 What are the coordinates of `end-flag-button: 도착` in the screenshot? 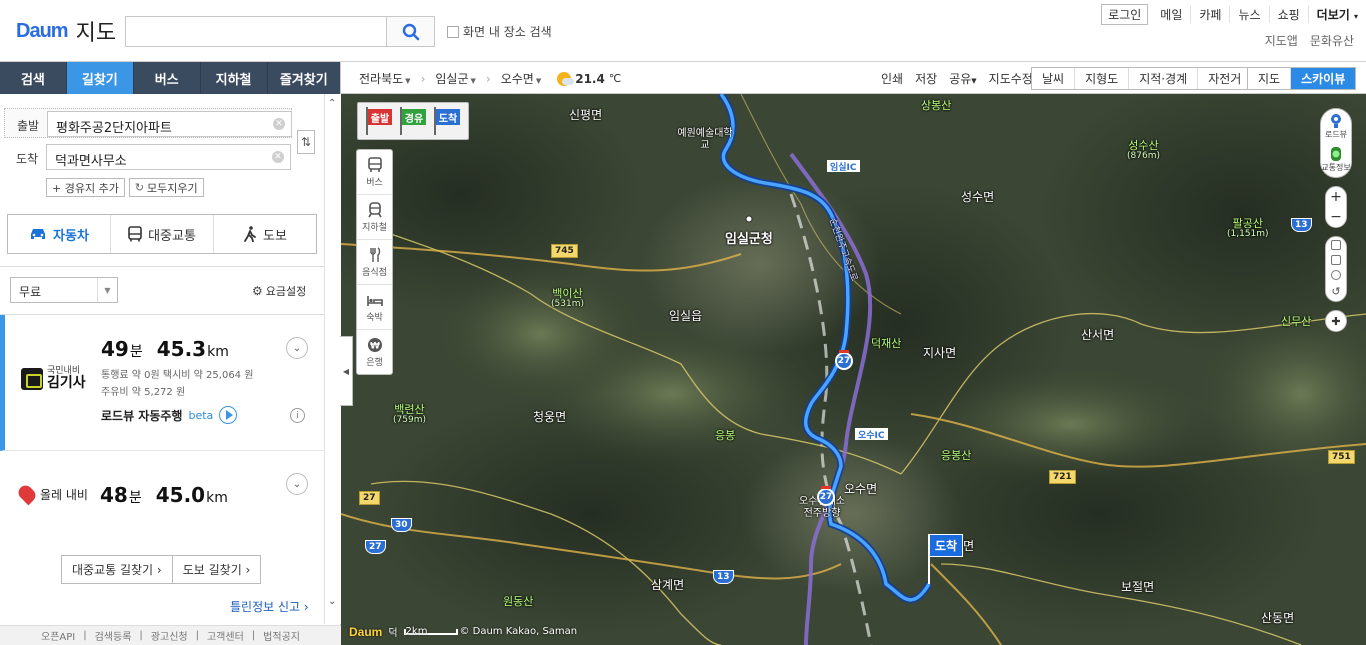 It's located at (447, 121).